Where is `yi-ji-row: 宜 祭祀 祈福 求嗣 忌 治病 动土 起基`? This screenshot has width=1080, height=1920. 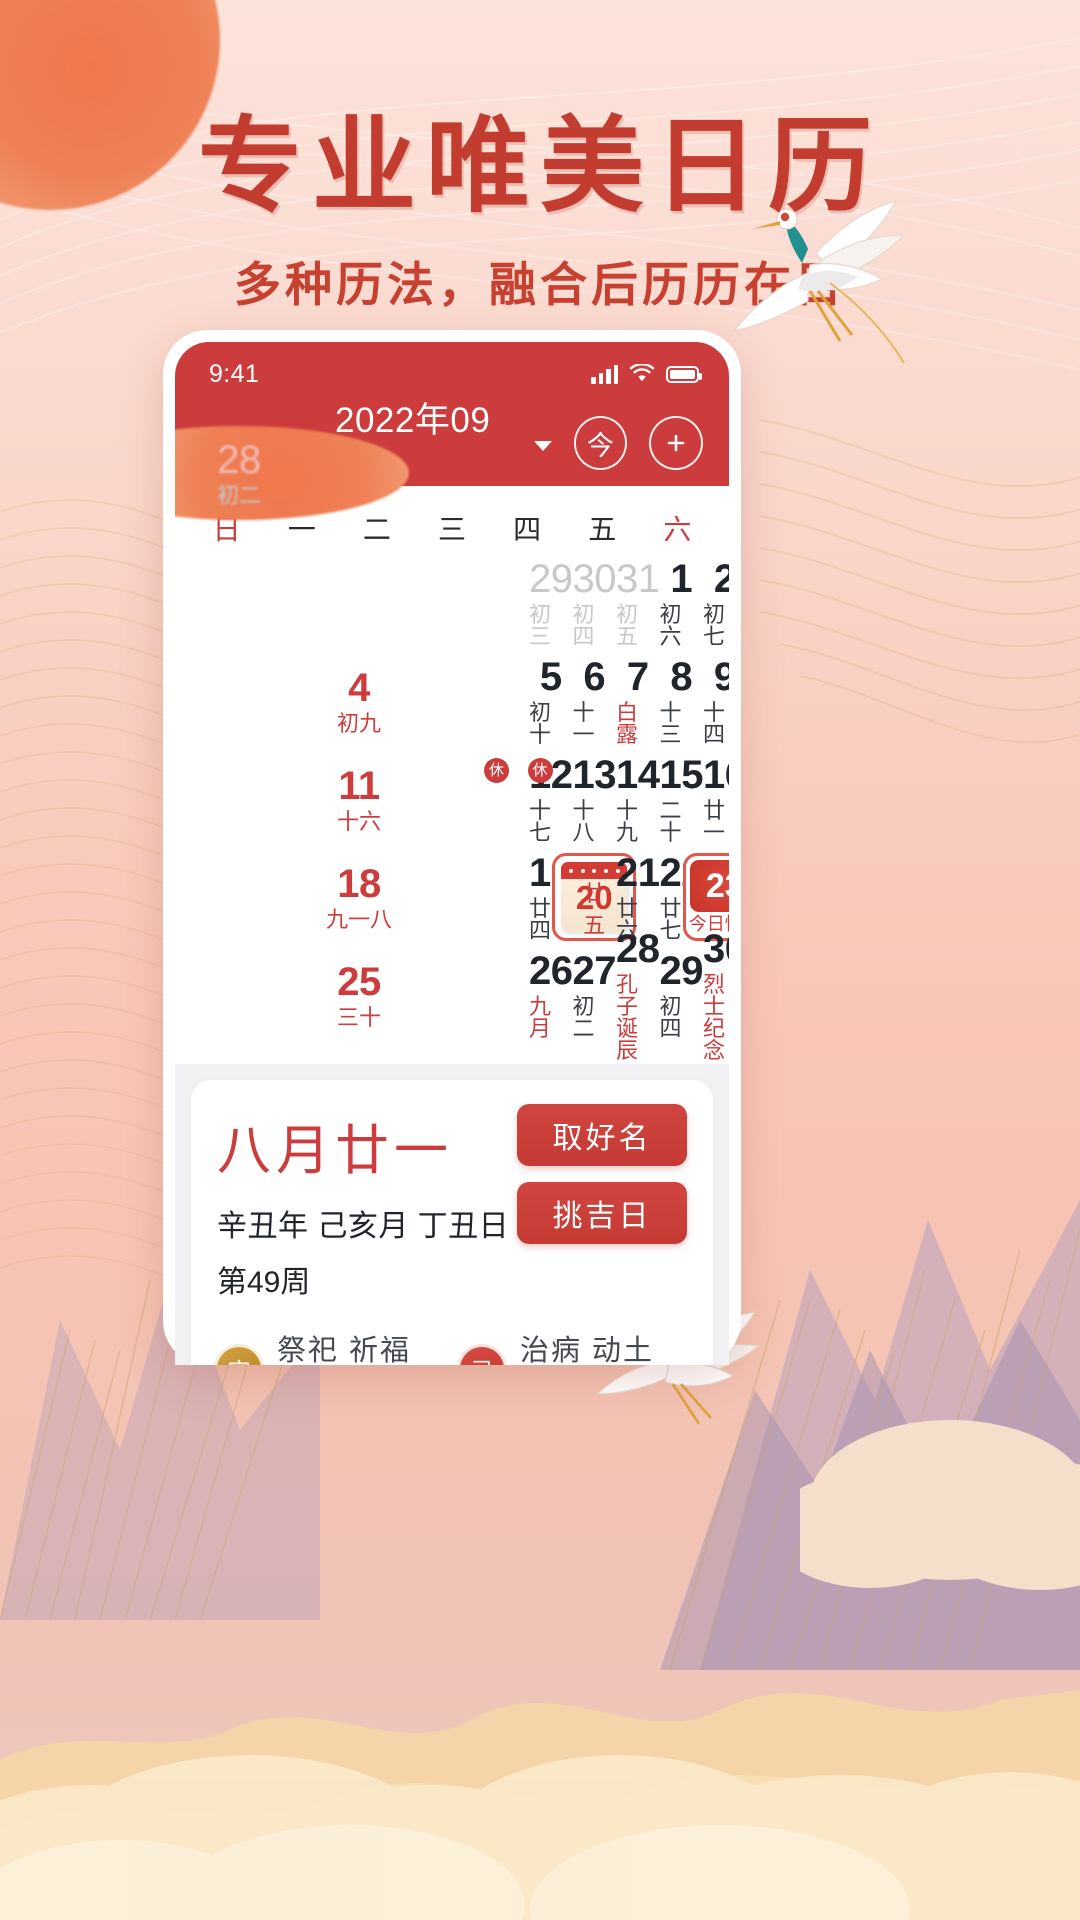
yi-ji-row: 宜 祭祀 祈福 求嗣 忌 治病 动土 起基 is located at coordinates (452, 1346).